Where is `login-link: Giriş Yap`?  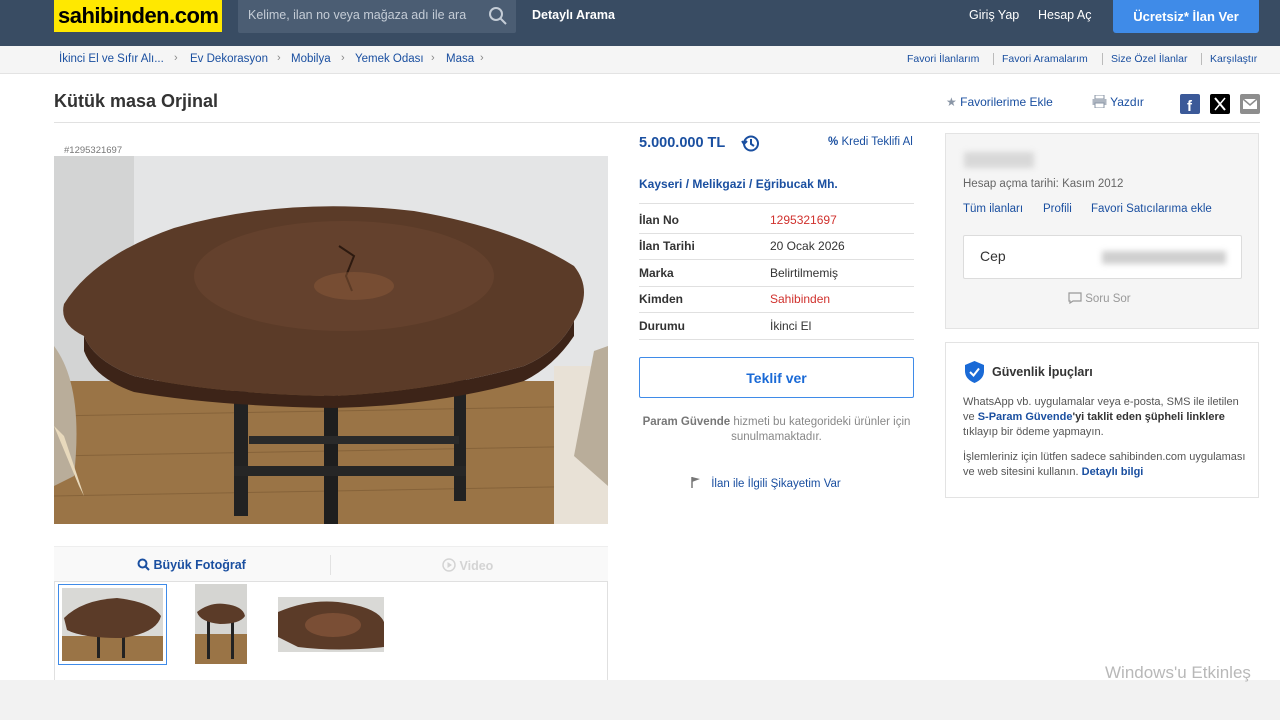
login-link: Giriş Yap is located at coordinates (994, 15).